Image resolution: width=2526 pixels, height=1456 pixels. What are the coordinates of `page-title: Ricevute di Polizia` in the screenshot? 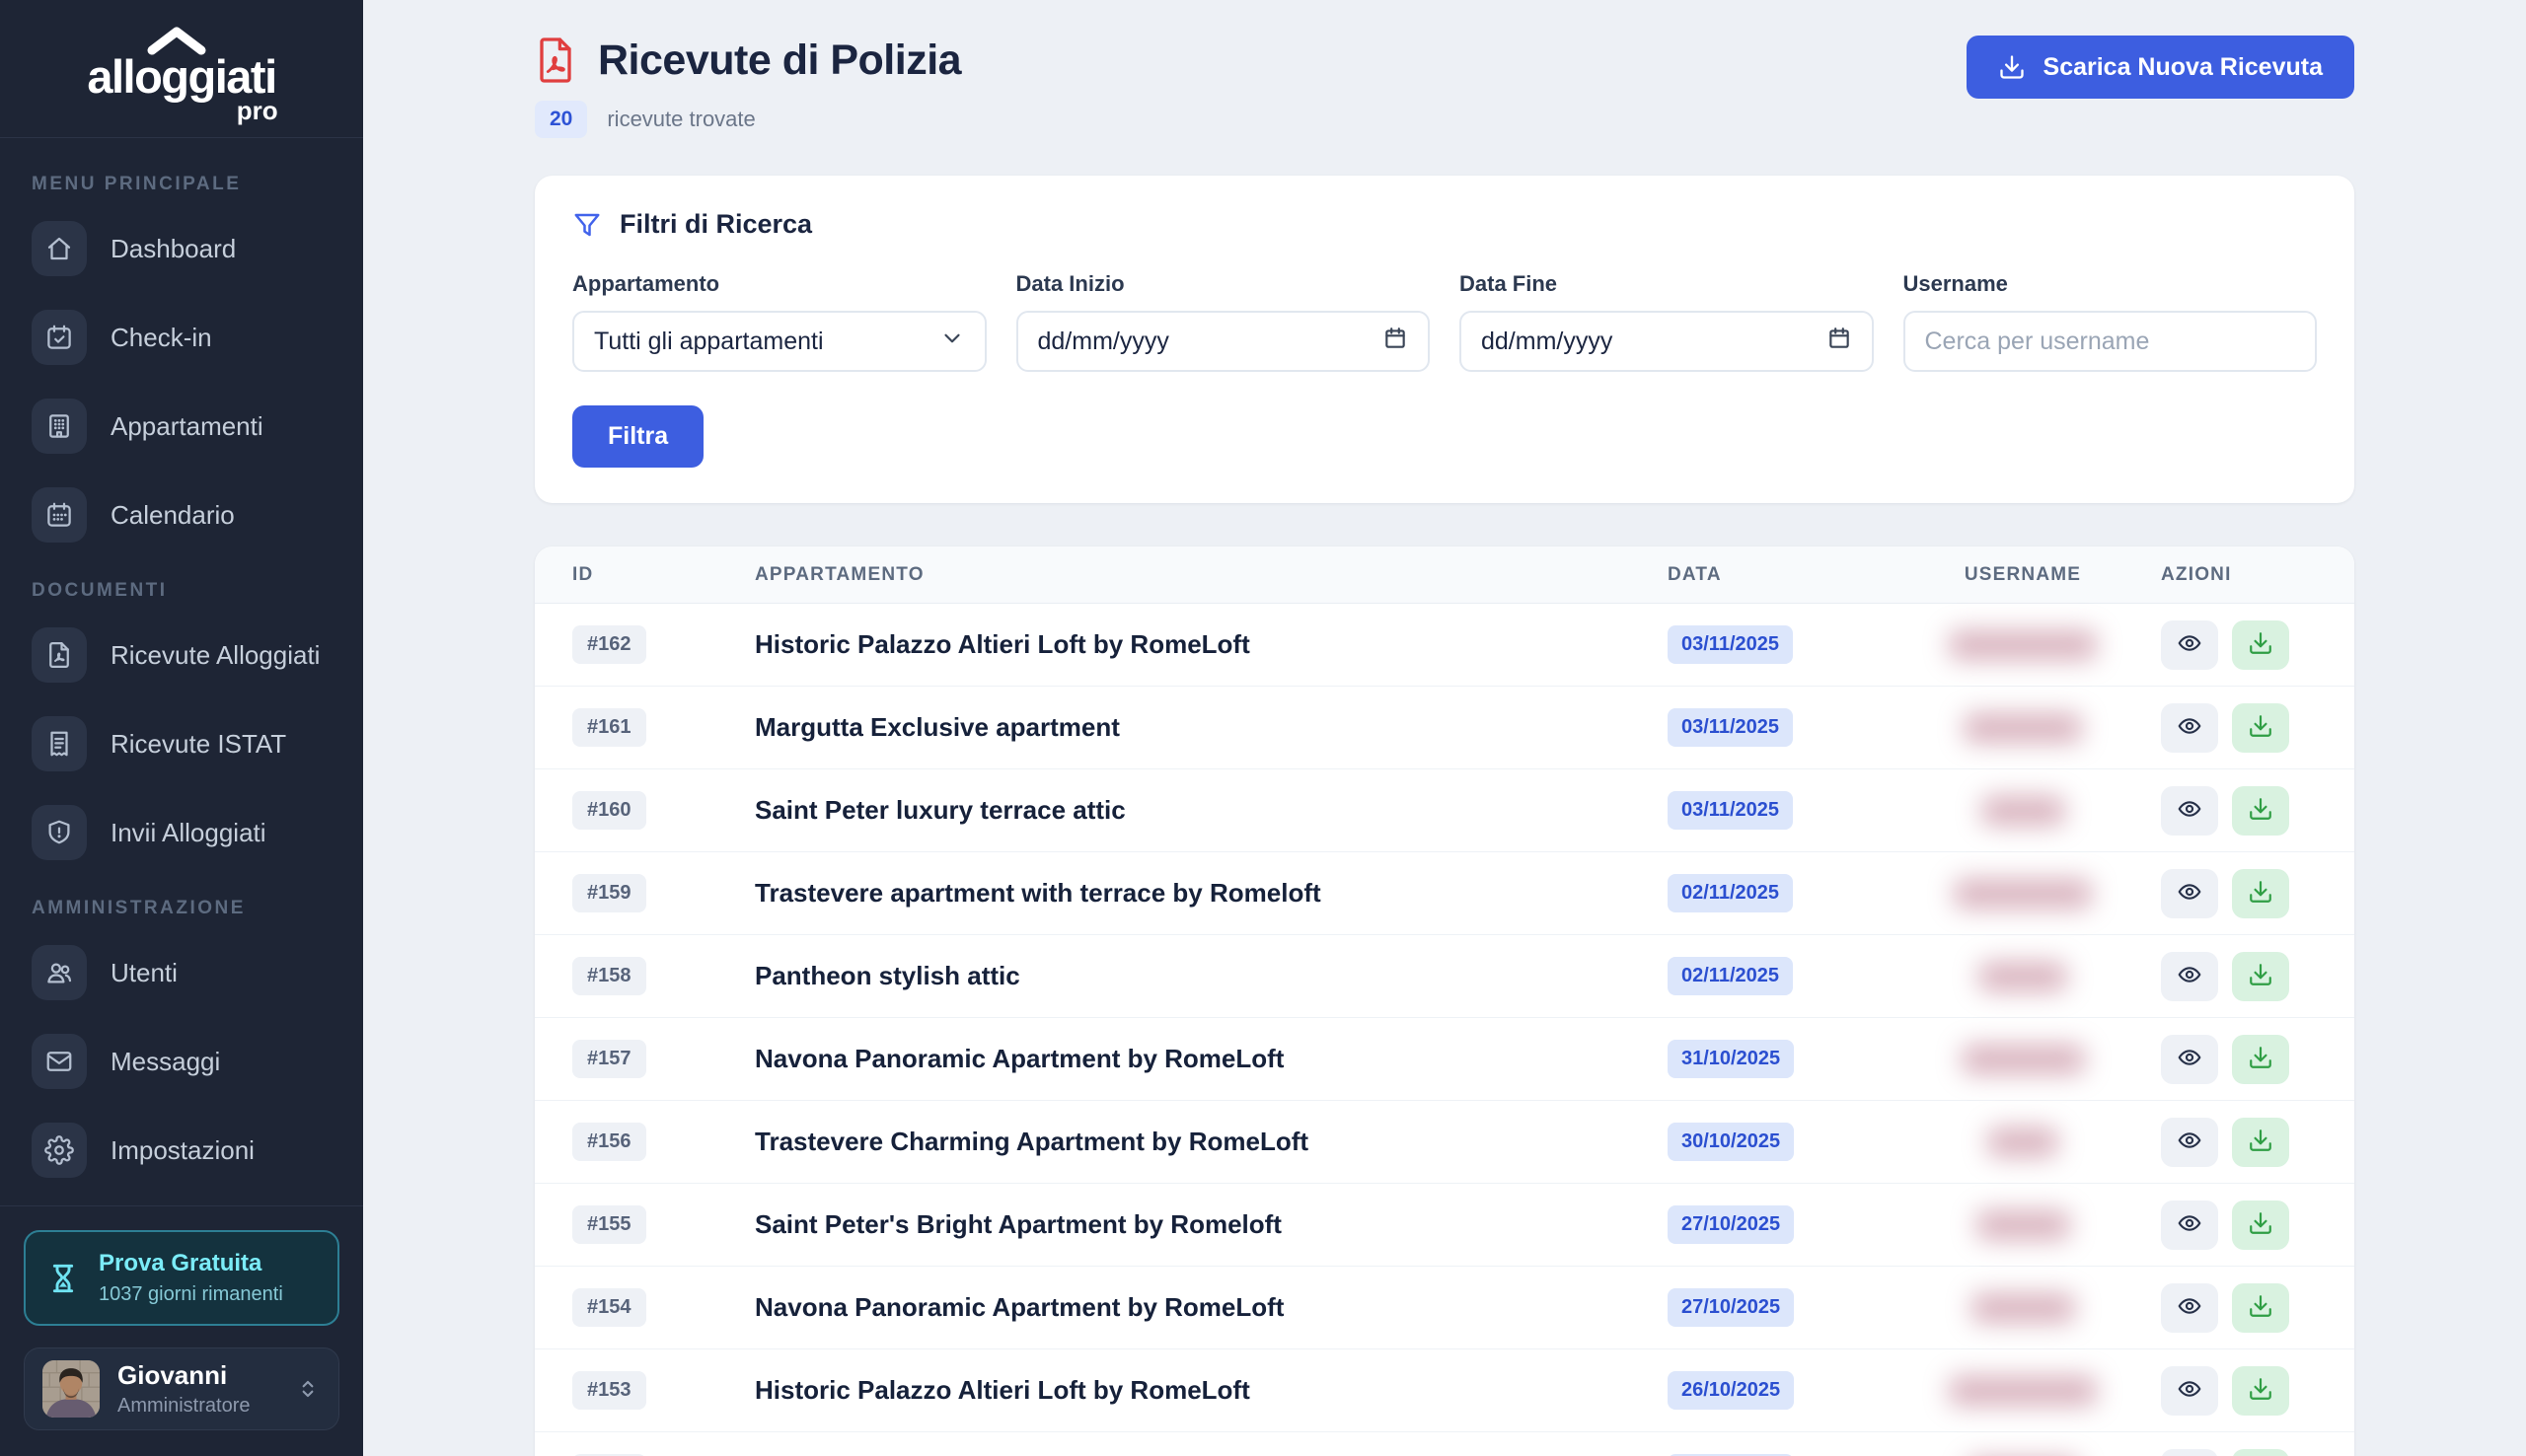 It's located at (780, 60).